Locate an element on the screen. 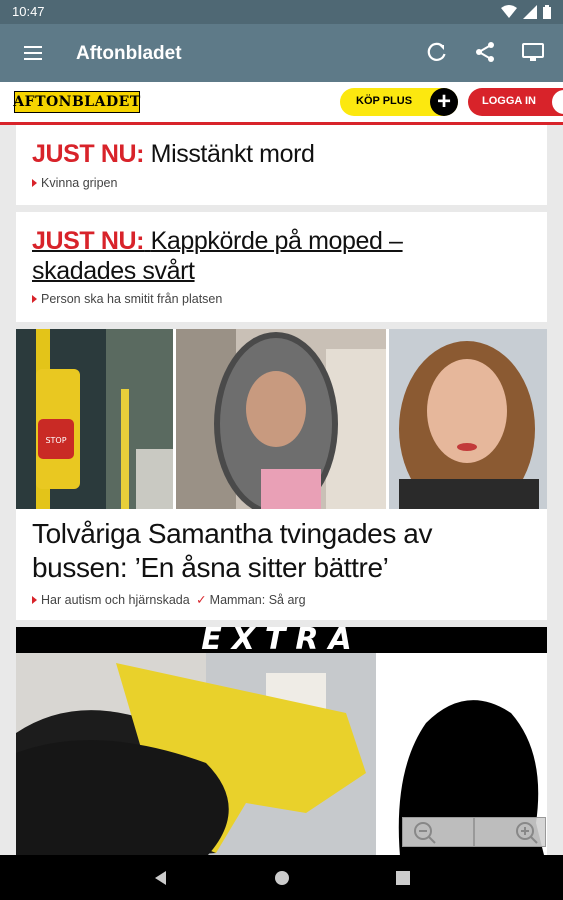 This screenshot has width=563, height=900. share-icon is located at coordinates (485, 52).